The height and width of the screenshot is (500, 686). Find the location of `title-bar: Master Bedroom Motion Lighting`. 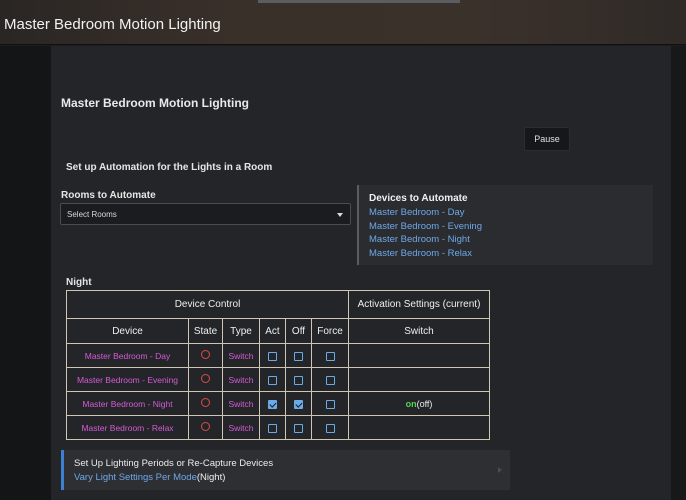

title-bar: Master Bedroom Motion Lighting is located at coordinates (343, 22).